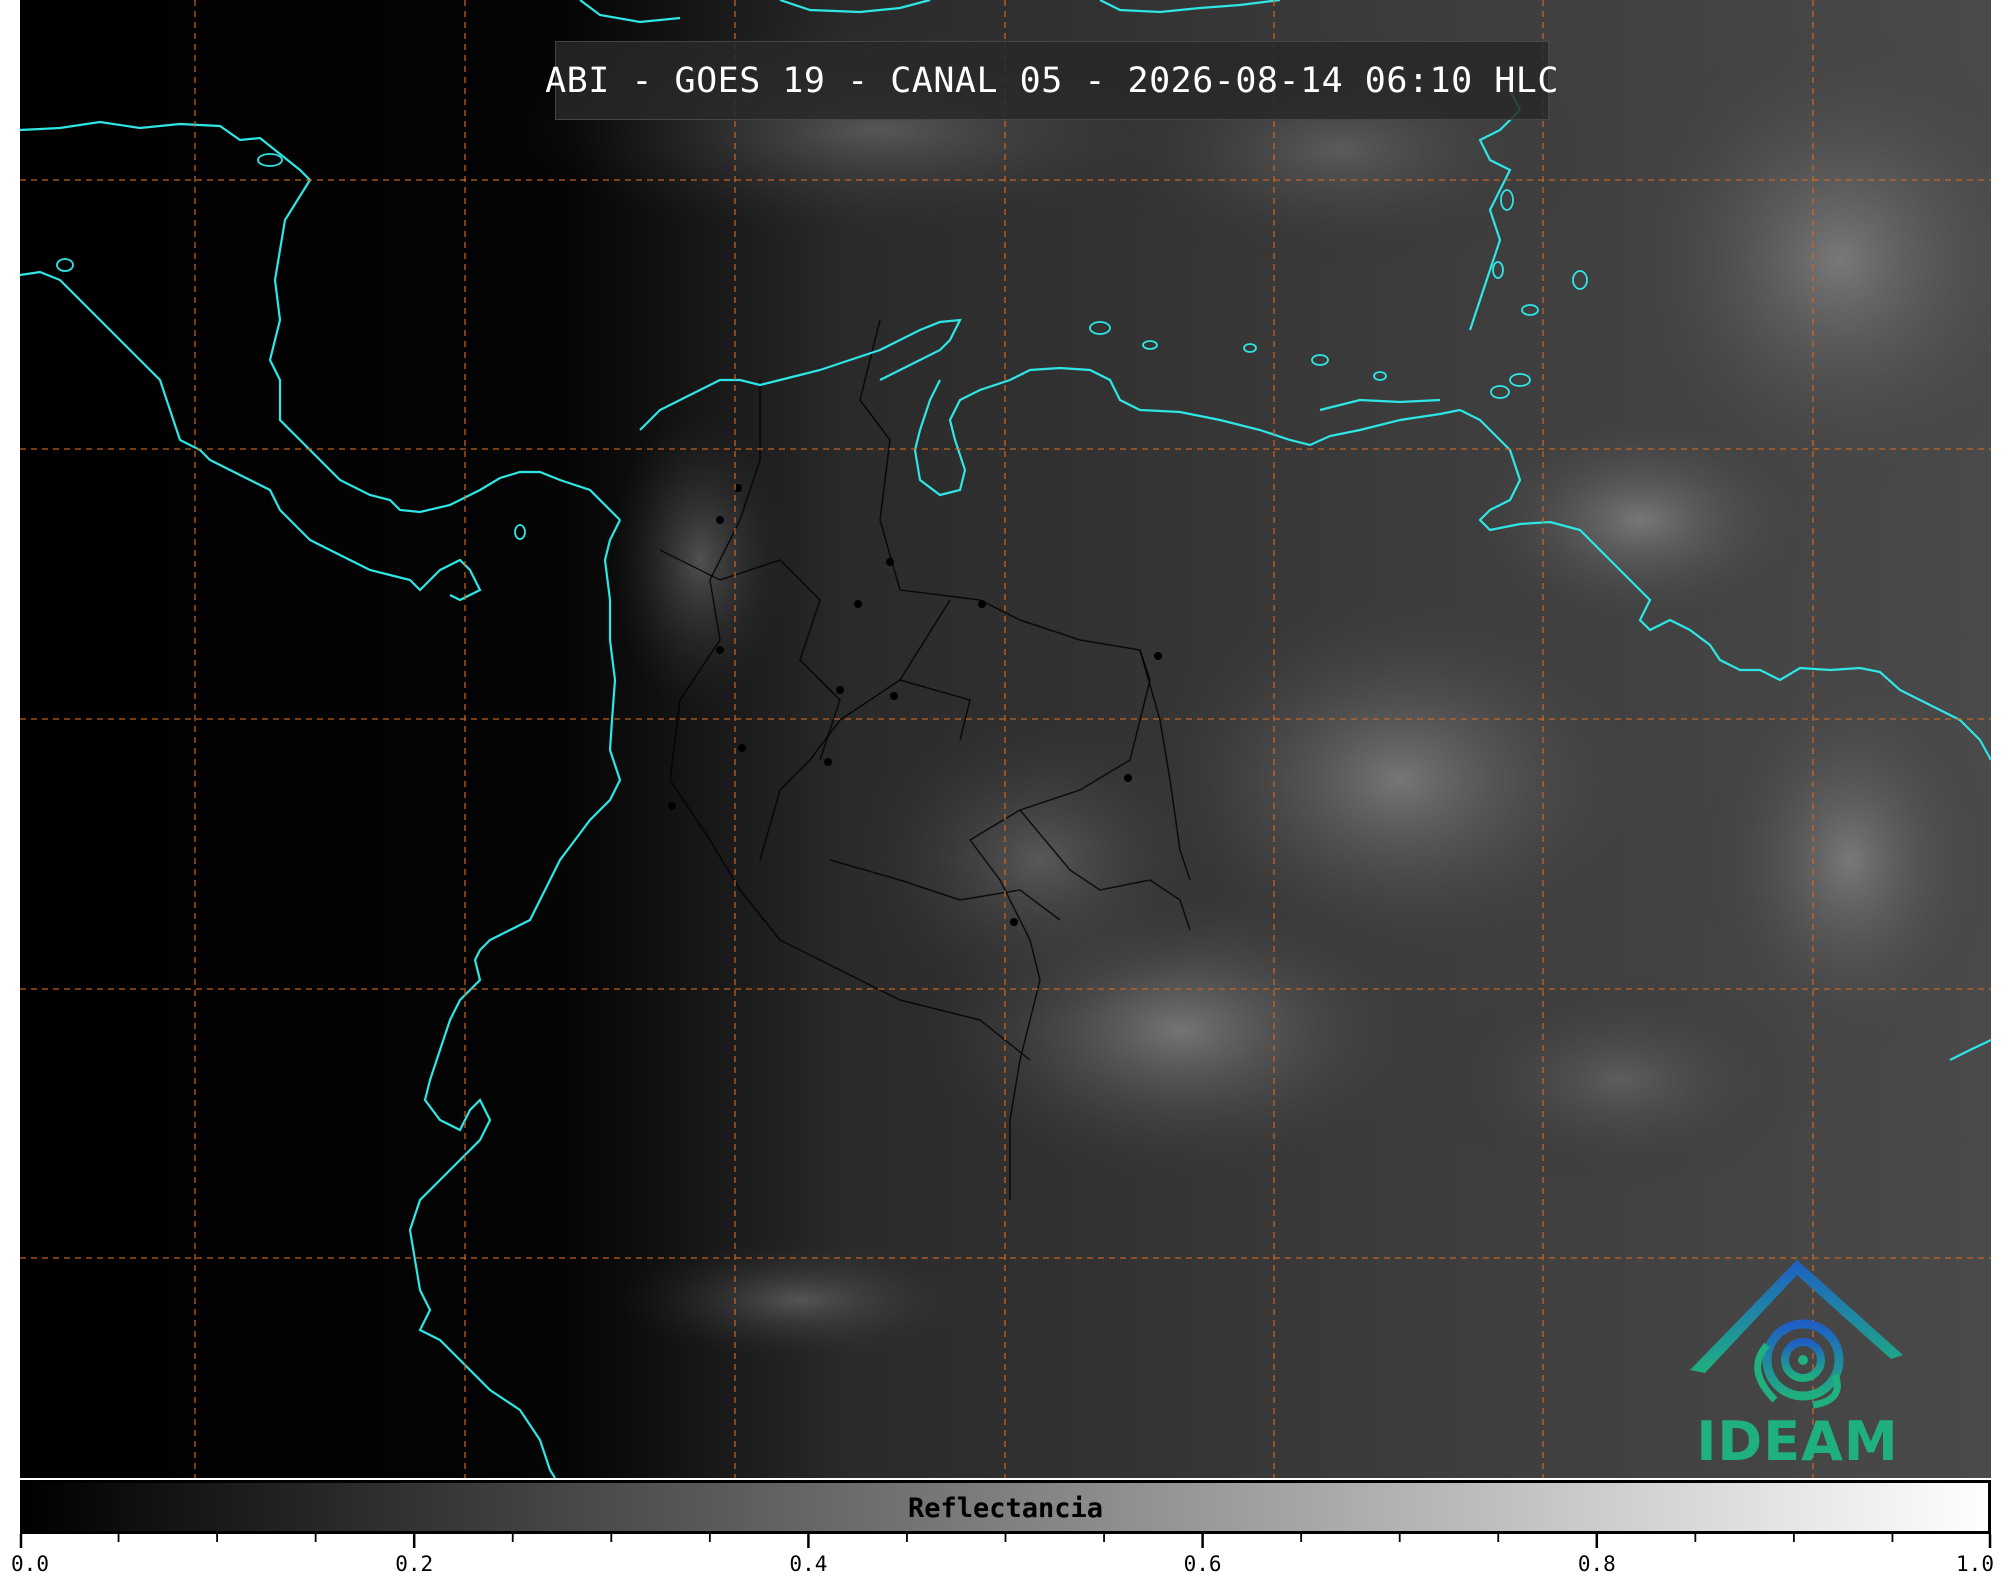 The image size is (2011, 1577). I want to click on colorbar-tick-label: 0.0, so click(30, 1564).